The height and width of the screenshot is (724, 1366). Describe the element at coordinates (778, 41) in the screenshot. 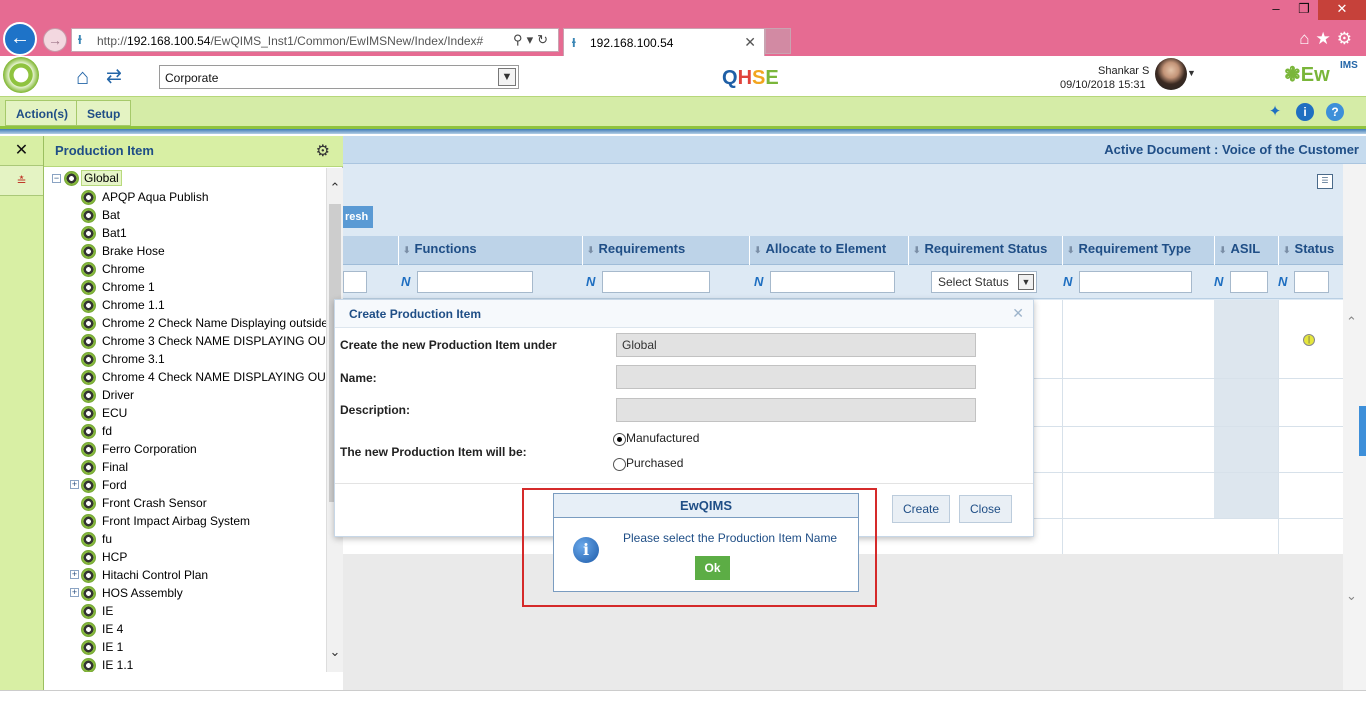

I see `new-tab-button` at that location.